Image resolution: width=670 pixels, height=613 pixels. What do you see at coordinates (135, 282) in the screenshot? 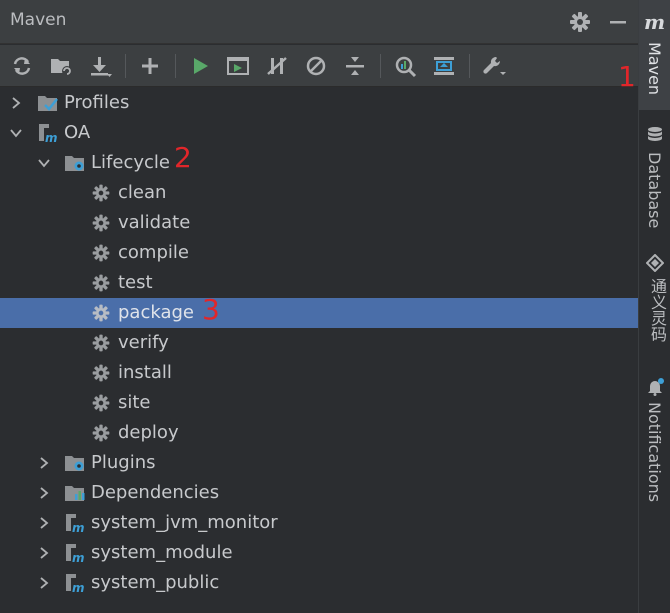
I see `goal-label: test` at bounding box center [135, 282].